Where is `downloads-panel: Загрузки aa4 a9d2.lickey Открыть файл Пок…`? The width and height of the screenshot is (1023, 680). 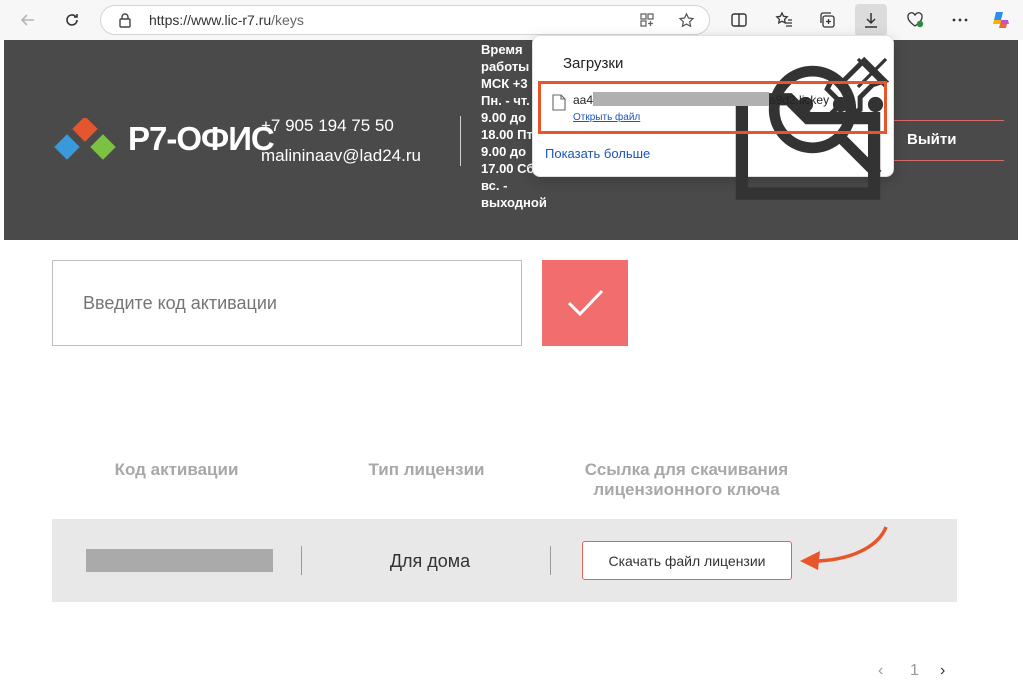
downloads-panel: Загрузки aa4 a9d2.lickey Открыть файл Пок… is located at coordinates (713, 117).